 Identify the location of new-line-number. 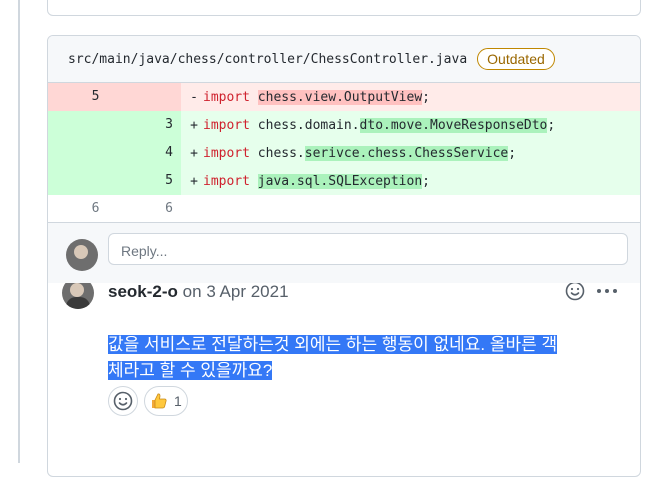
(162, 97).